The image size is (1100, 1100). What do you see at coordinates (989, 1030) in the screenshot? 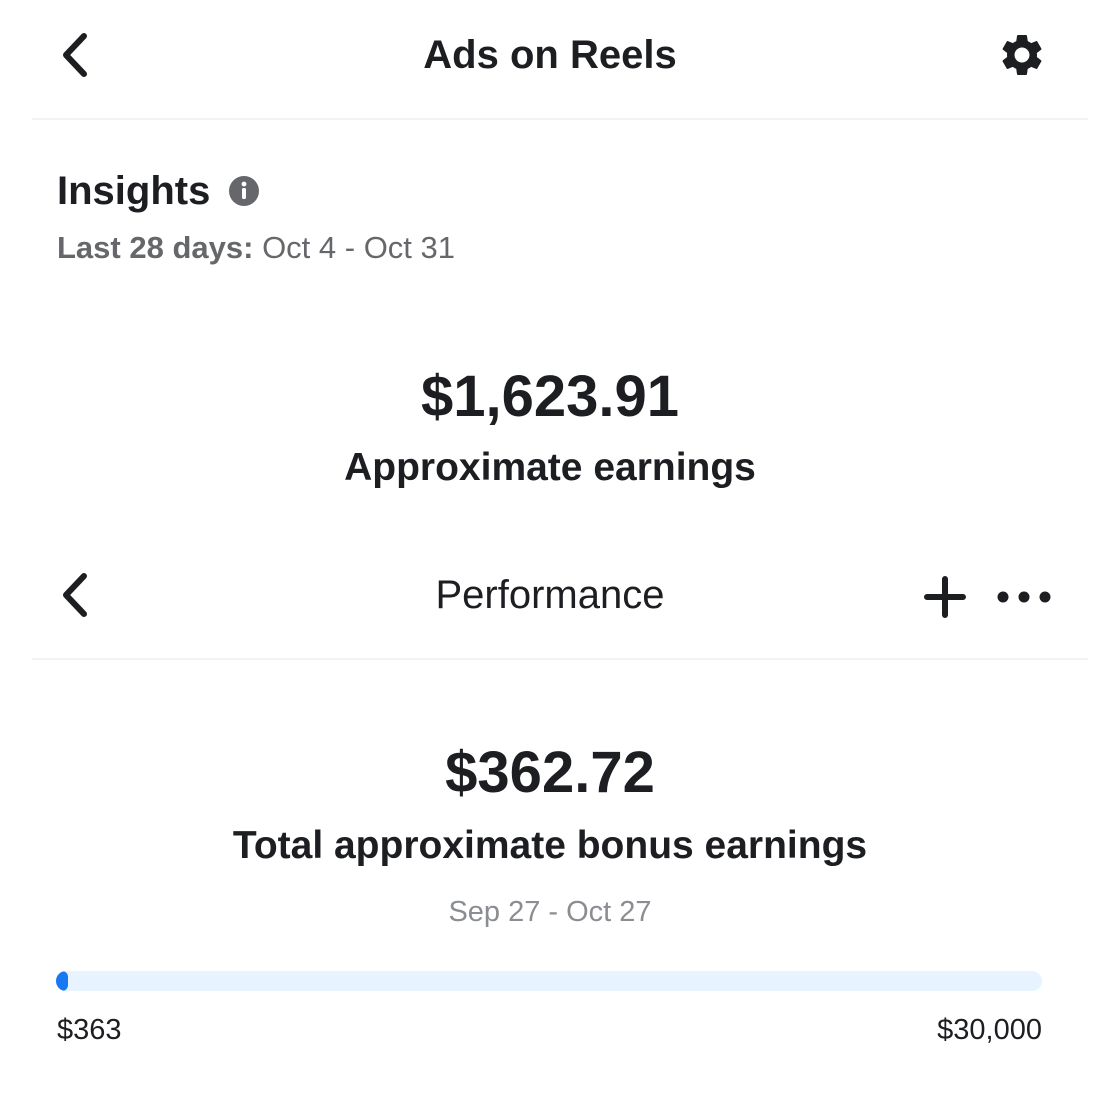
I see `progress-target-label: $30,000` at bounding box center [989, 1030].